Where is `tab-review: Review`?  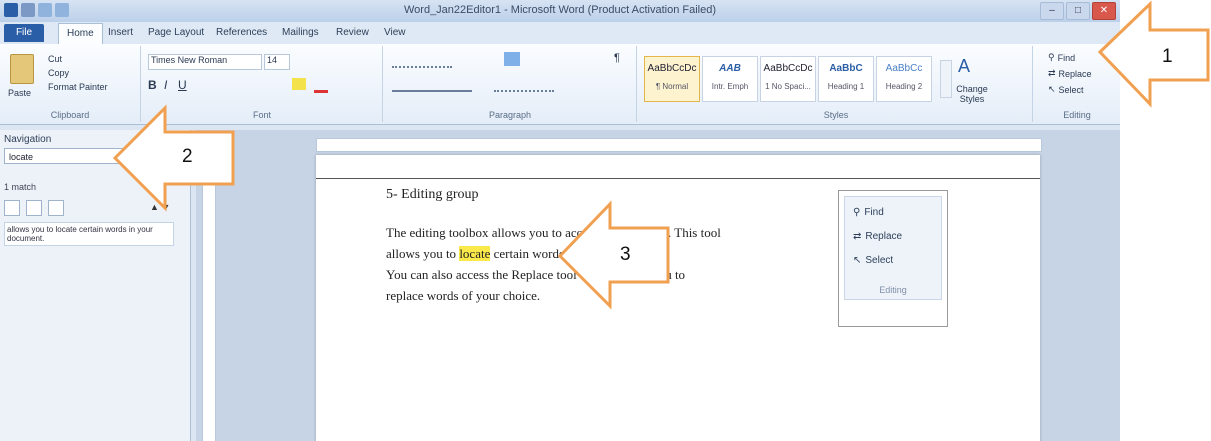 tab-review: Review is located at coordinates (352, 32).